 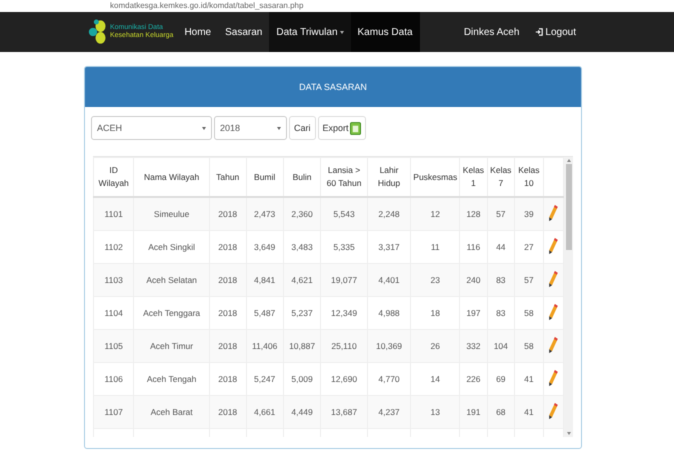 What do you see at coordinates (389, 213) in the screenshot?
I see `table-cell: 2,248` at bounding box center [389, 213].